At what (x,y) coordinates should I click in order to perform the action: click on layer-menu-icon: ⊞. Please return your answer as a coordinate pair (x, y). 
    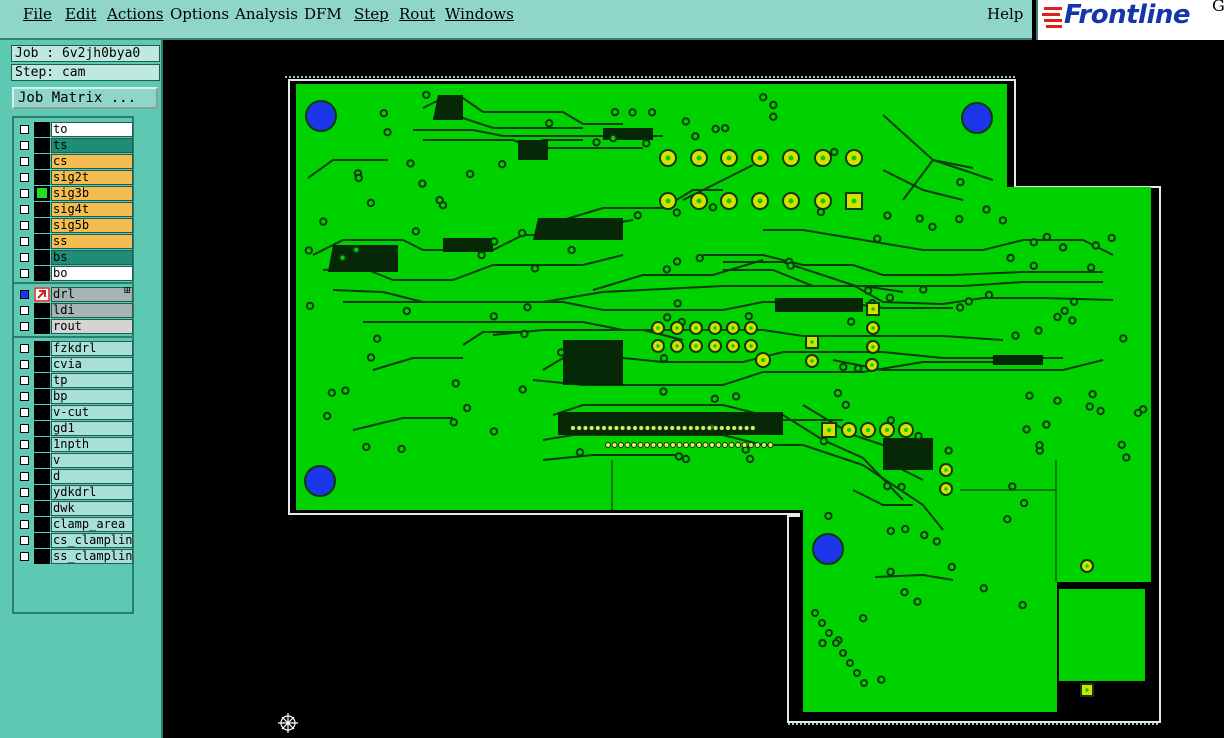
    Looking at the image, I should click on (127, 291).